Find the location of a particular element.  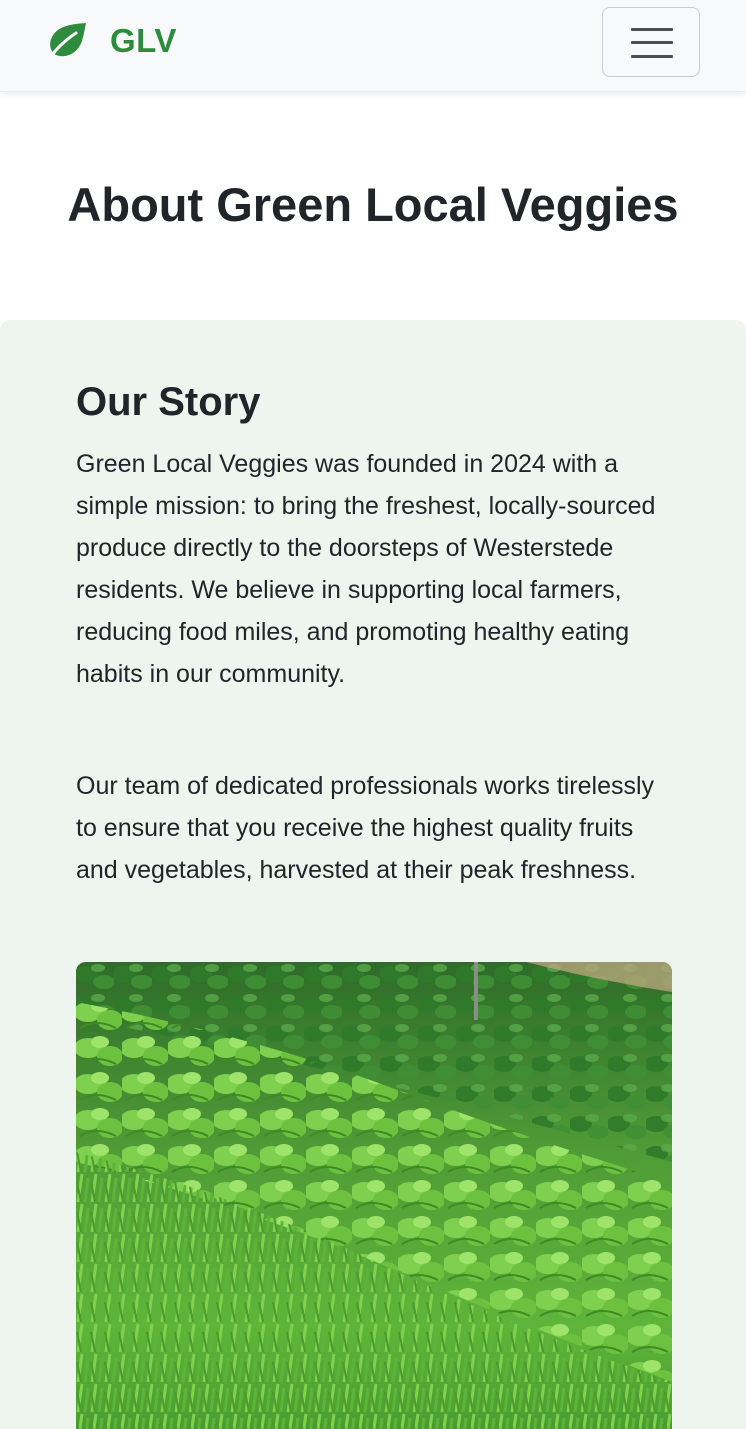

menu-toggle-button is located at coordinates (651, 42).